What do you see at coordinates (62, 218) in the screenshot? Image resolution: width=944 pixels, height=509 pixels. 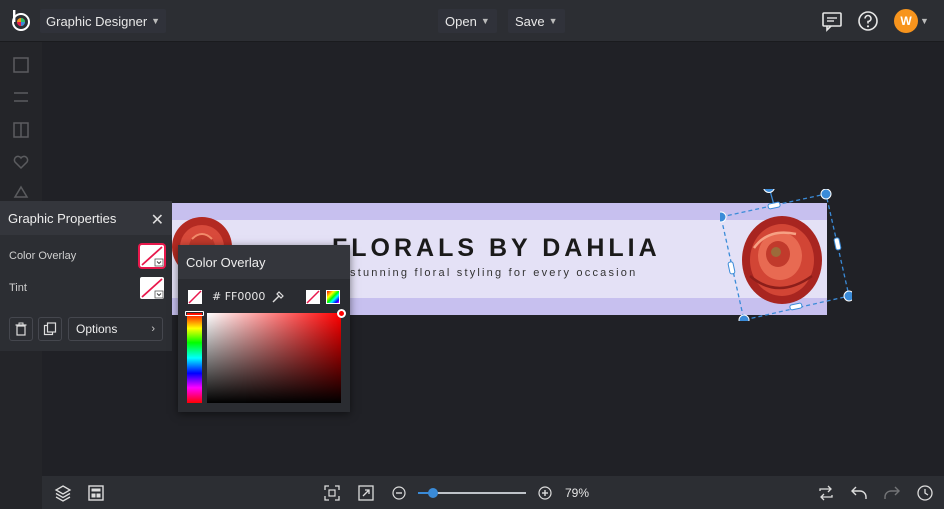 I see `graphic-properties-title: Graphic Properties` at bounding box center [62, 218].